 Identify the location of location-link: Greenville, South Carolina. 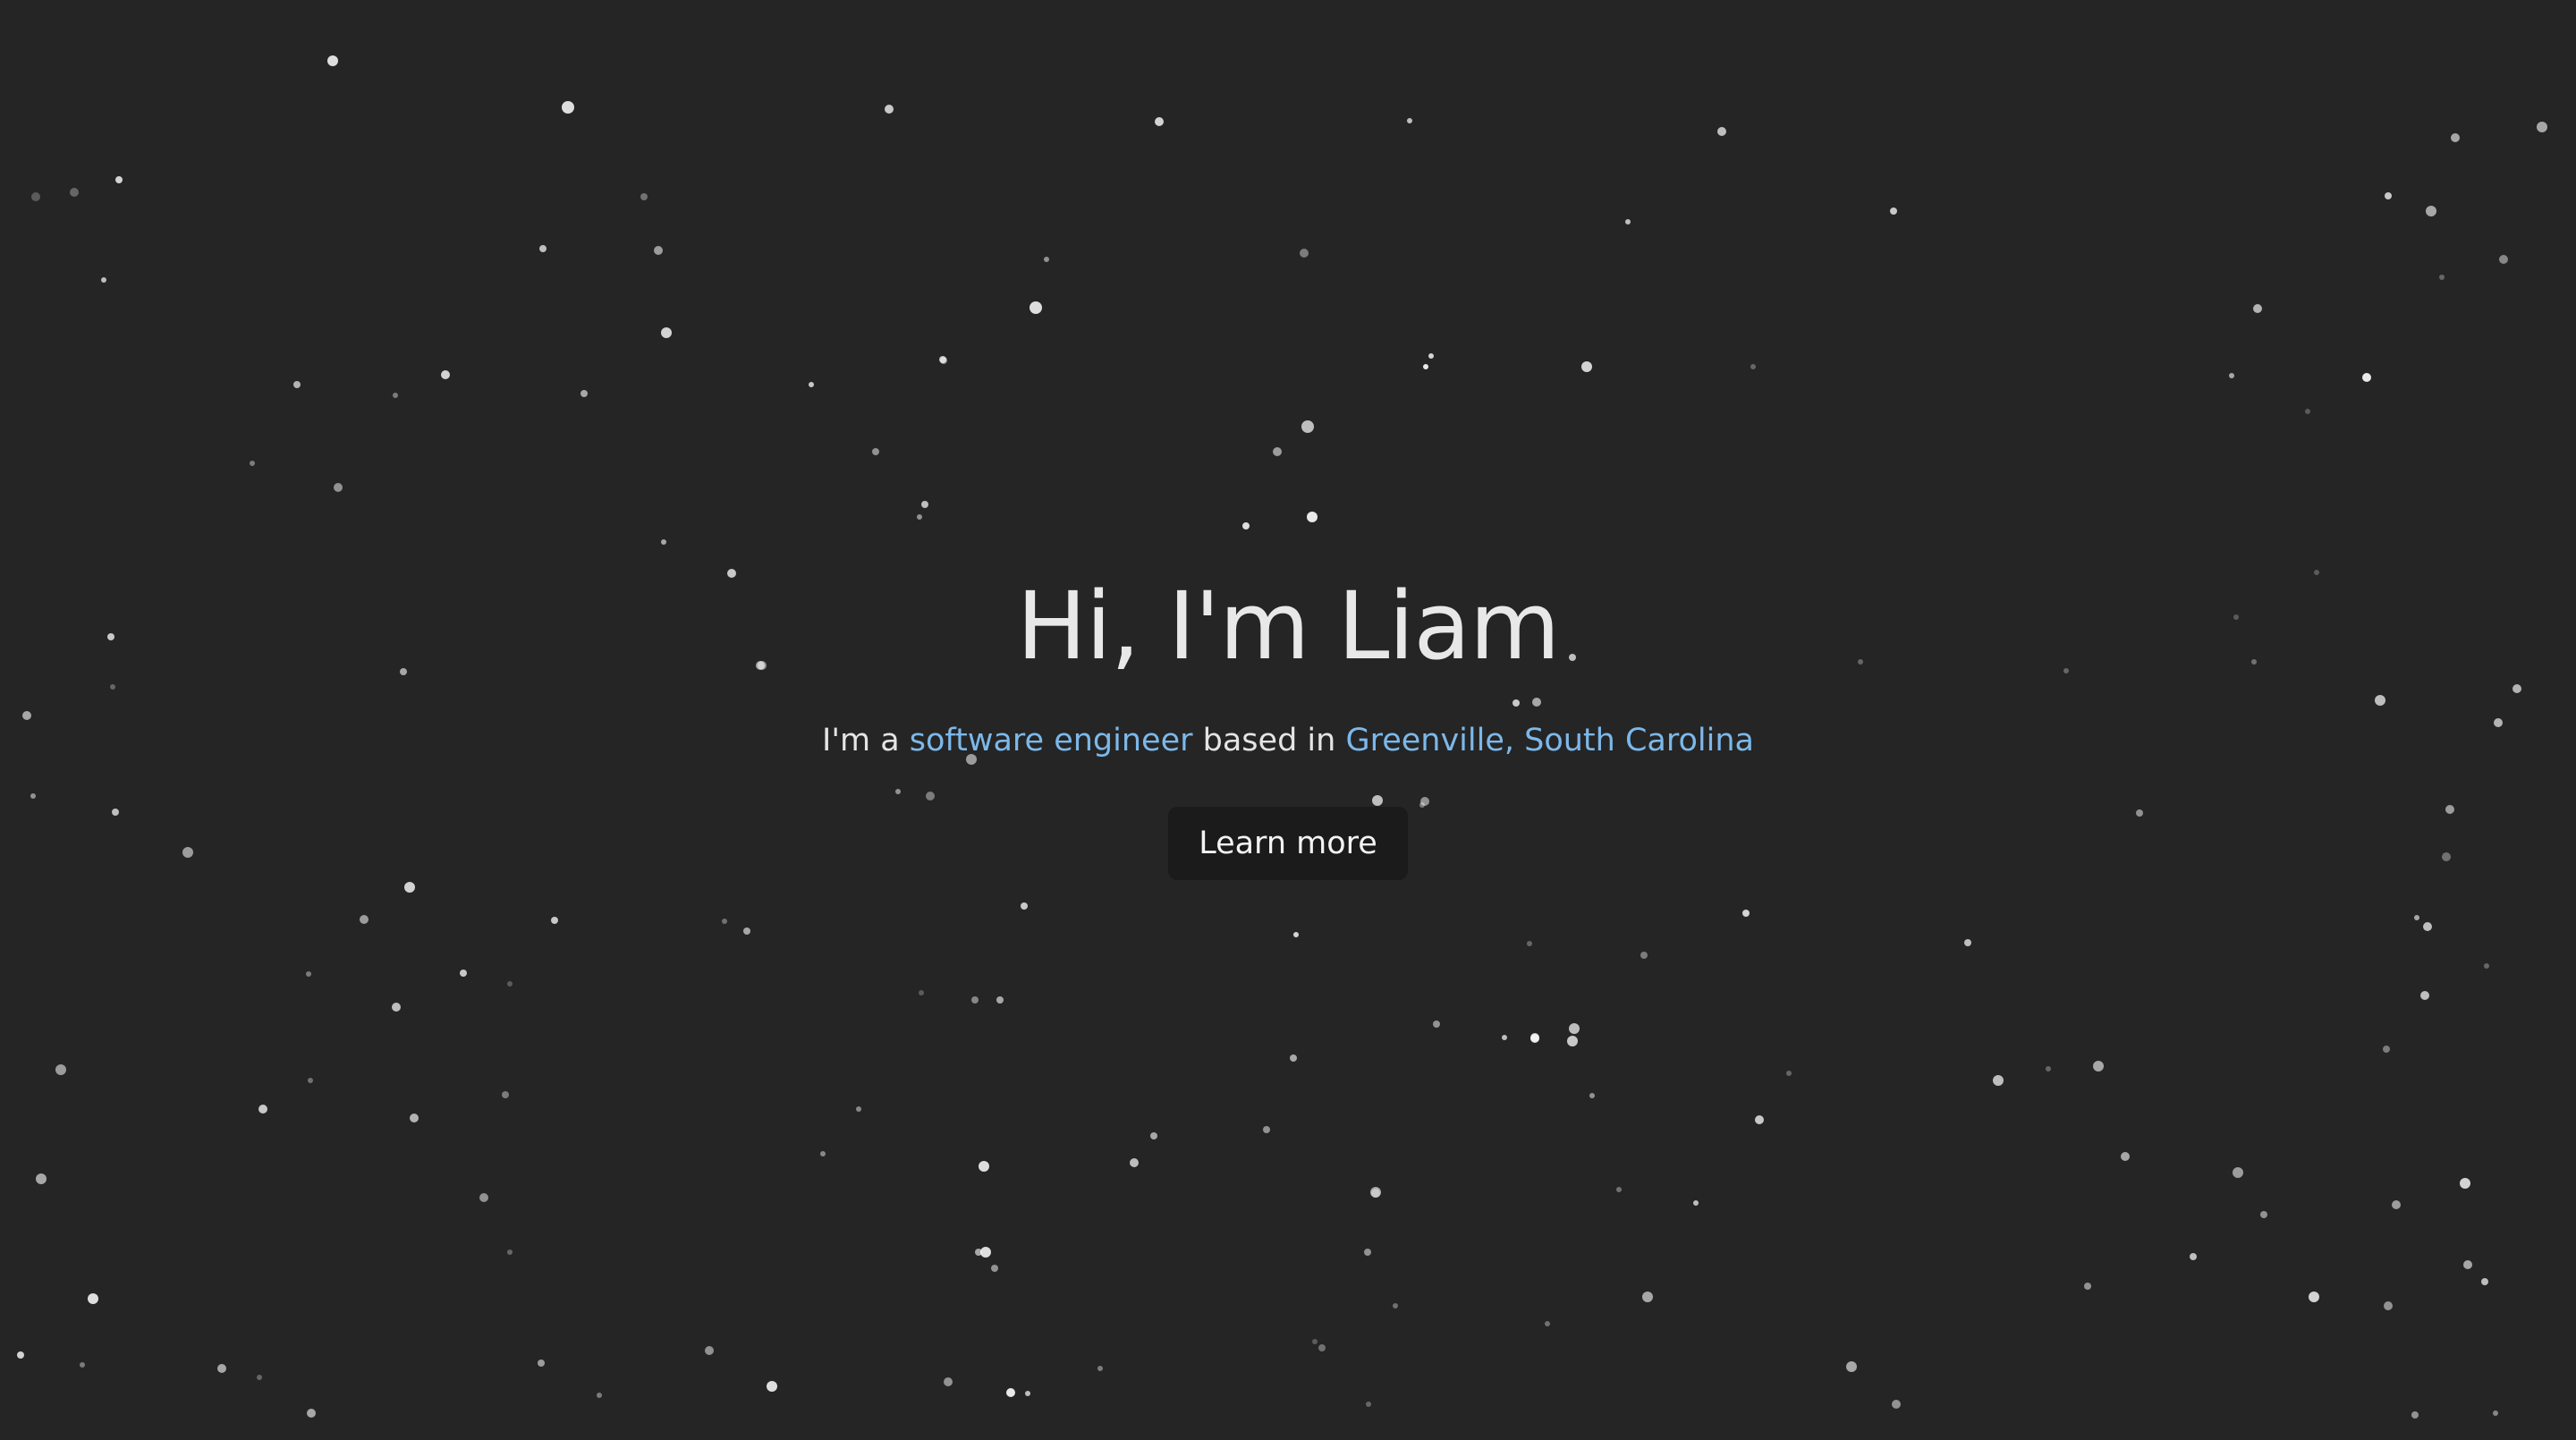
(1549, 740).